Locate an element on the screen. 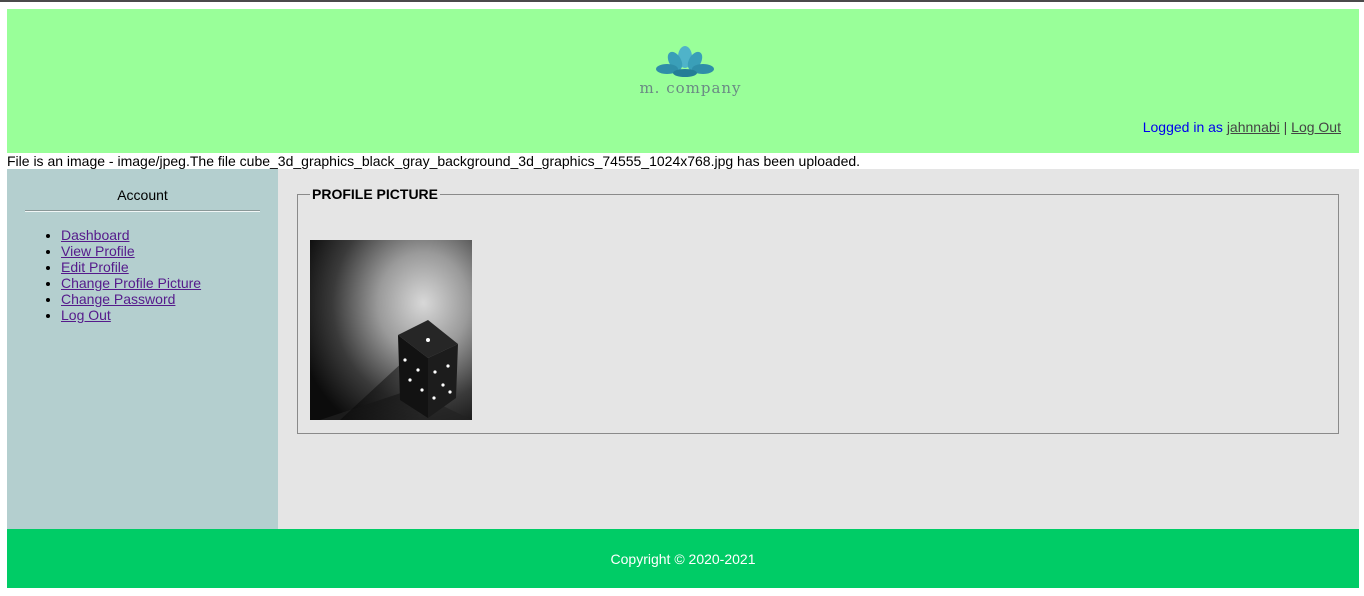 The height and width of the screenshot is (596, 1364). sidebar-item-change-password: Change Password is located at coordinates (131, 299).